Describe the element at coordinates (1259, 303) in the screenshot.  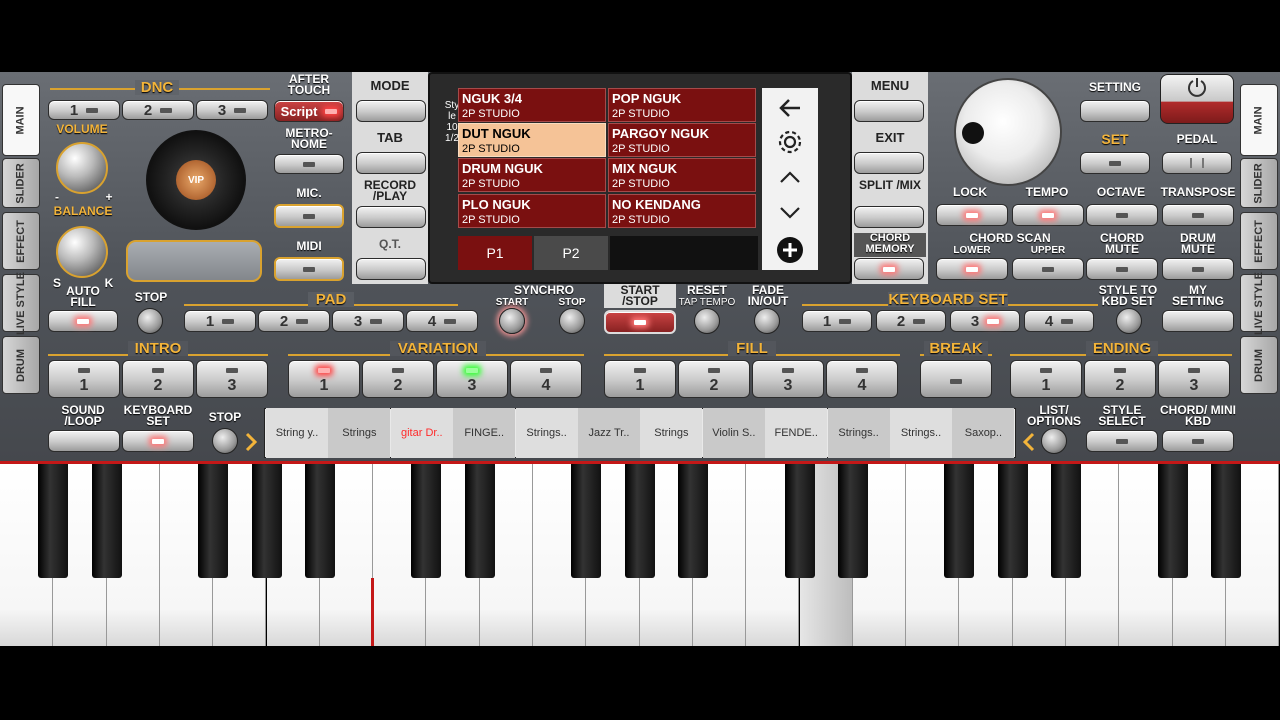
I see `side-tab-live-style-right: LIVE STYLE` at that location.